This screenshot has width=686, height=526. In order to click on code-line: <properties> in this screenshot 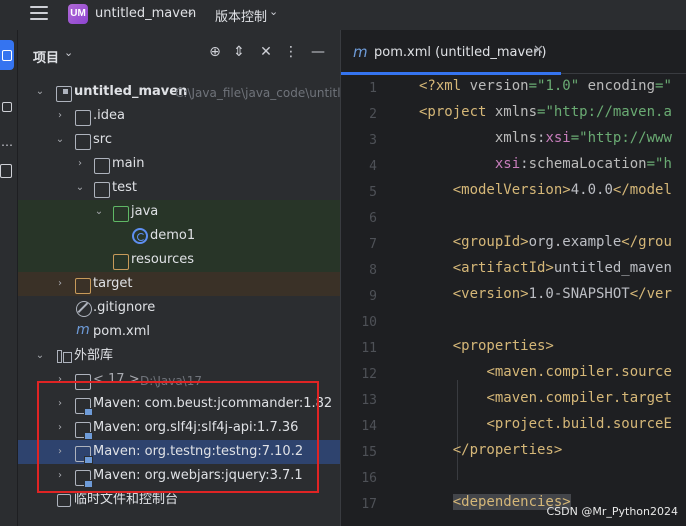, I will do `click(503, 346)`.